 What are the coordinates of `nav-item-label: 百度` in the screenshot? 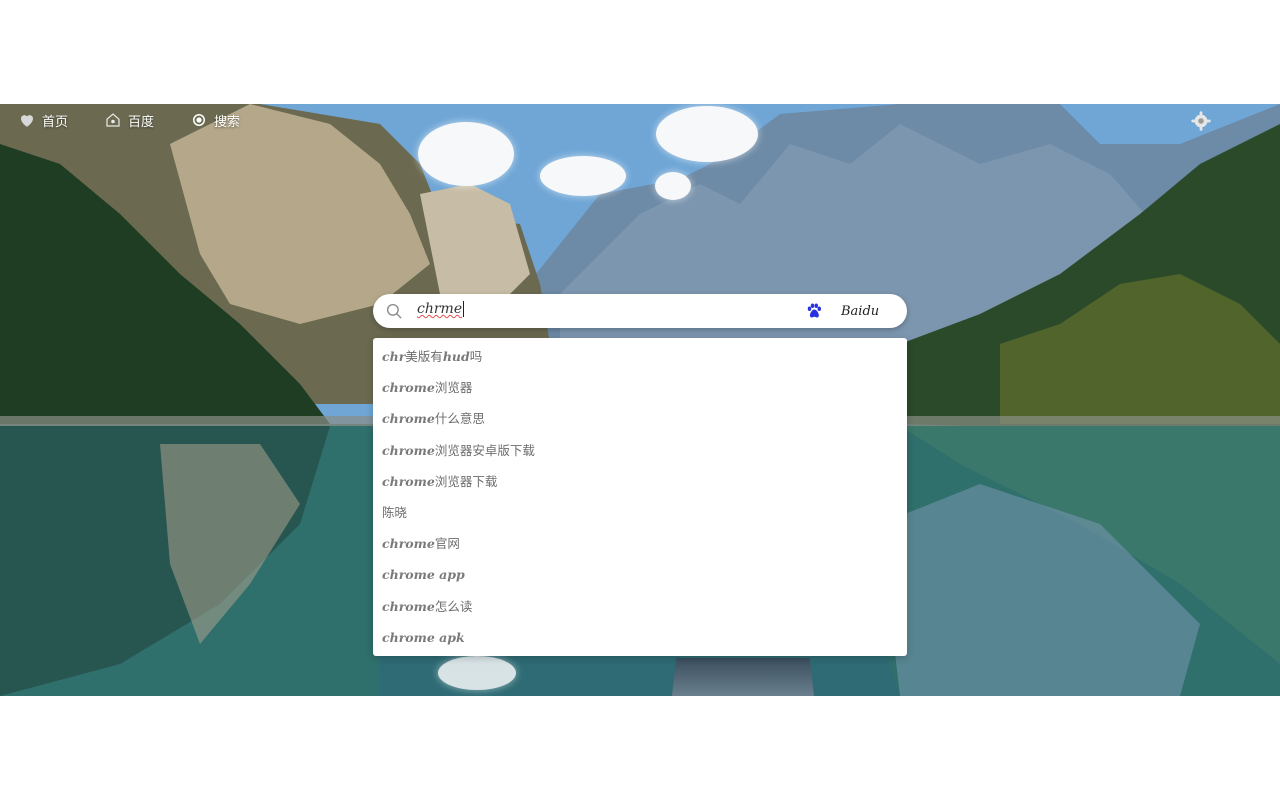 It's located at (141, 122).